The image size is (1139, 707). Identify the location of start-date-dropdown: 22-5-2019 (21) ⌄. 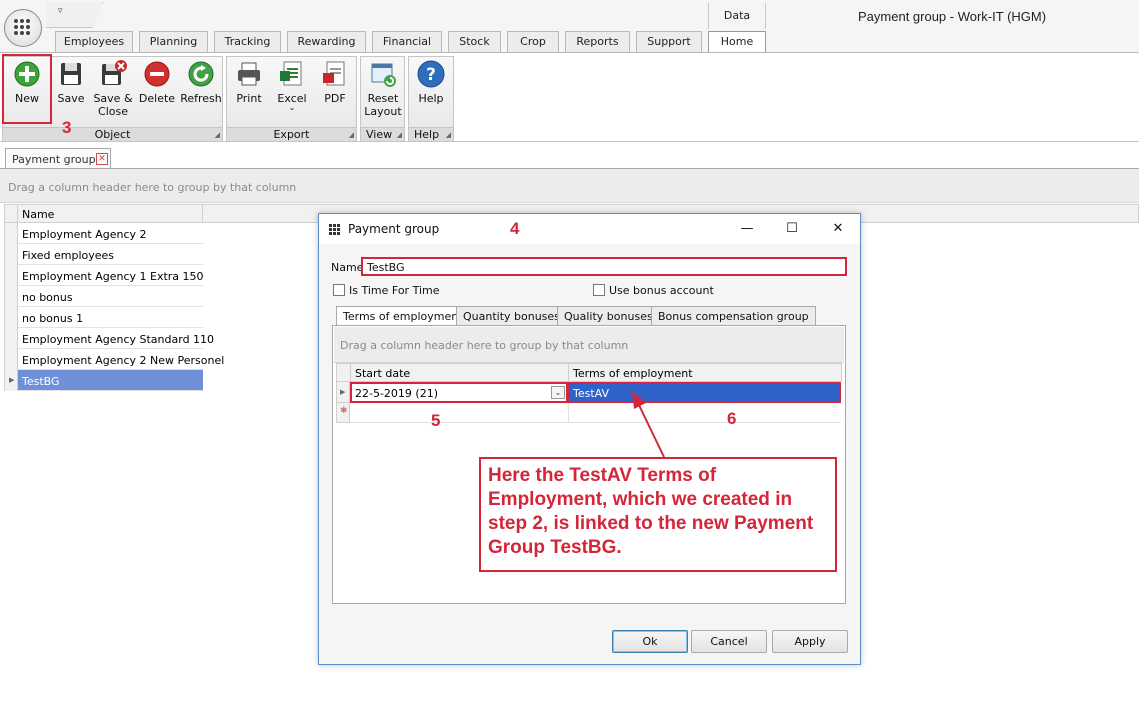
(459, 392).